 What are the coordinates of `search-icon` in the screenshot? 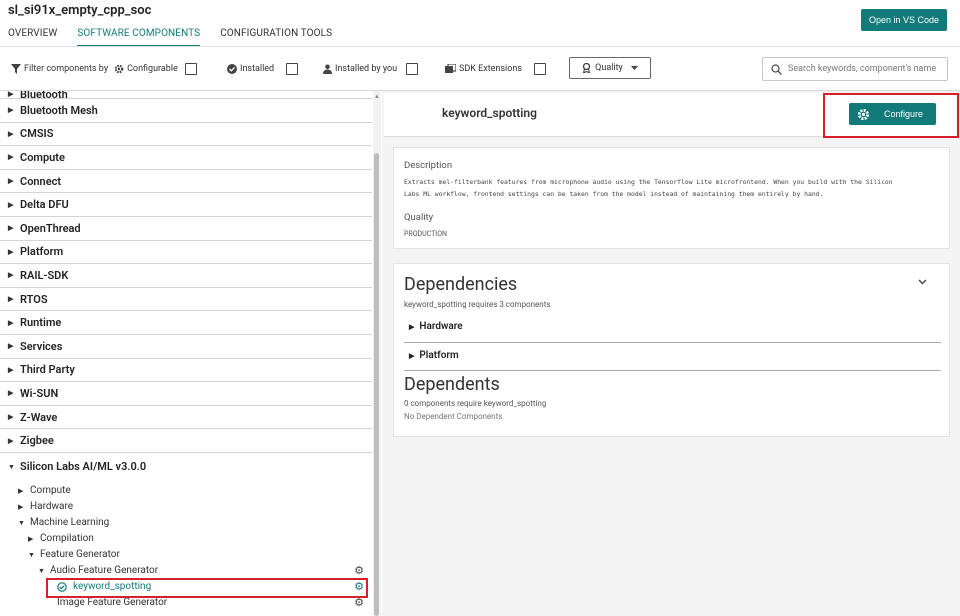 It's located at (776, 69).